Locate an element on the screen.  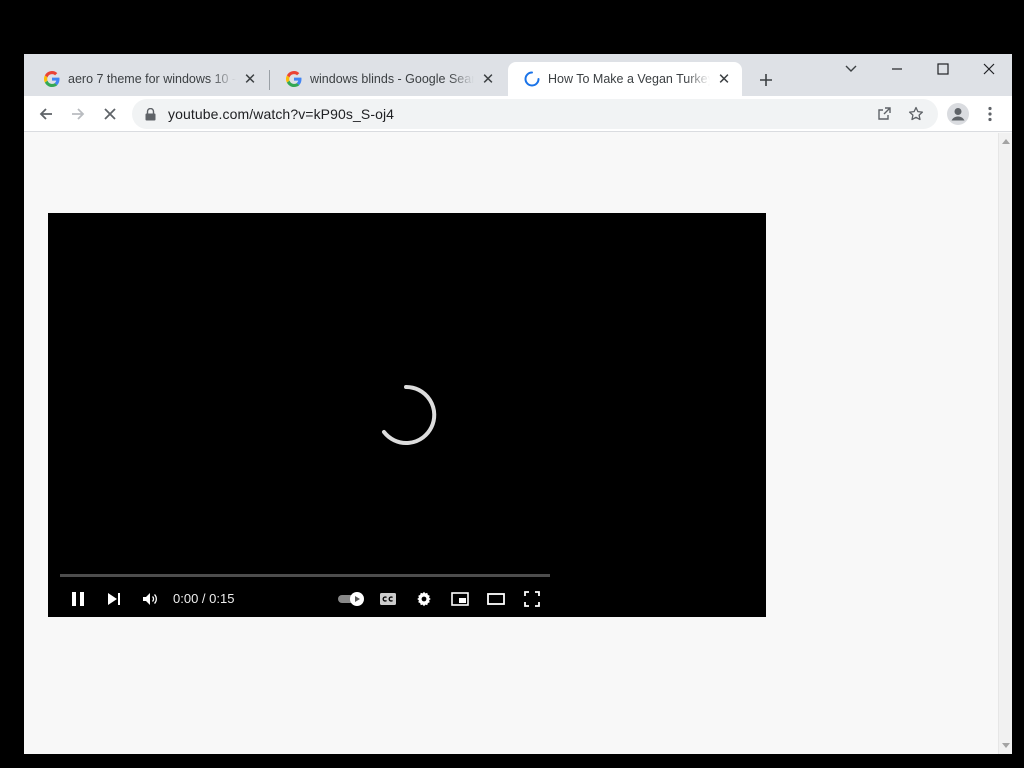
scroll-up-icon is located at coordinates (1006, 141).